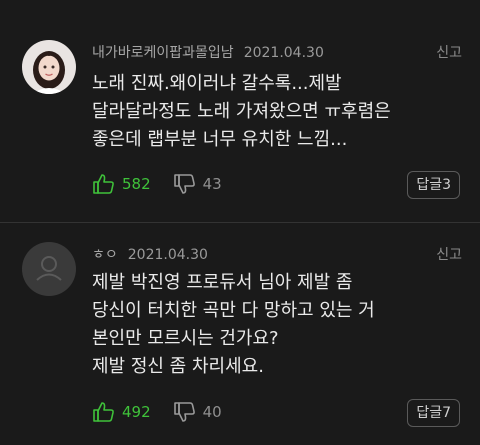 The width and height of the screenshot is (480, 445). I want to click on comment-meta: ㅎㅇ 2021.04.30, so click(150, 254).